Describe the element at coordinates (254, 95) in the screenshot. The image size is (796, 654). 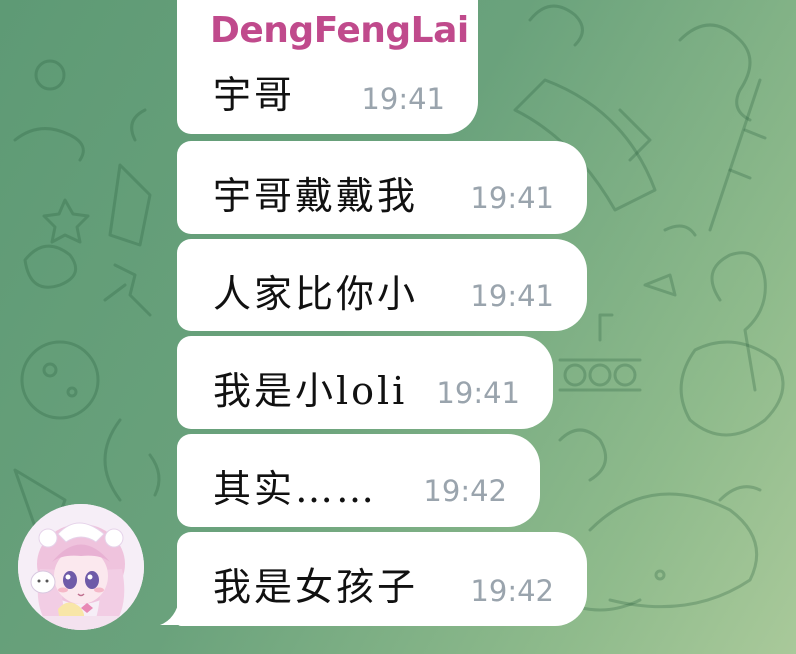
I see `message-text: 宇哥` at that location.